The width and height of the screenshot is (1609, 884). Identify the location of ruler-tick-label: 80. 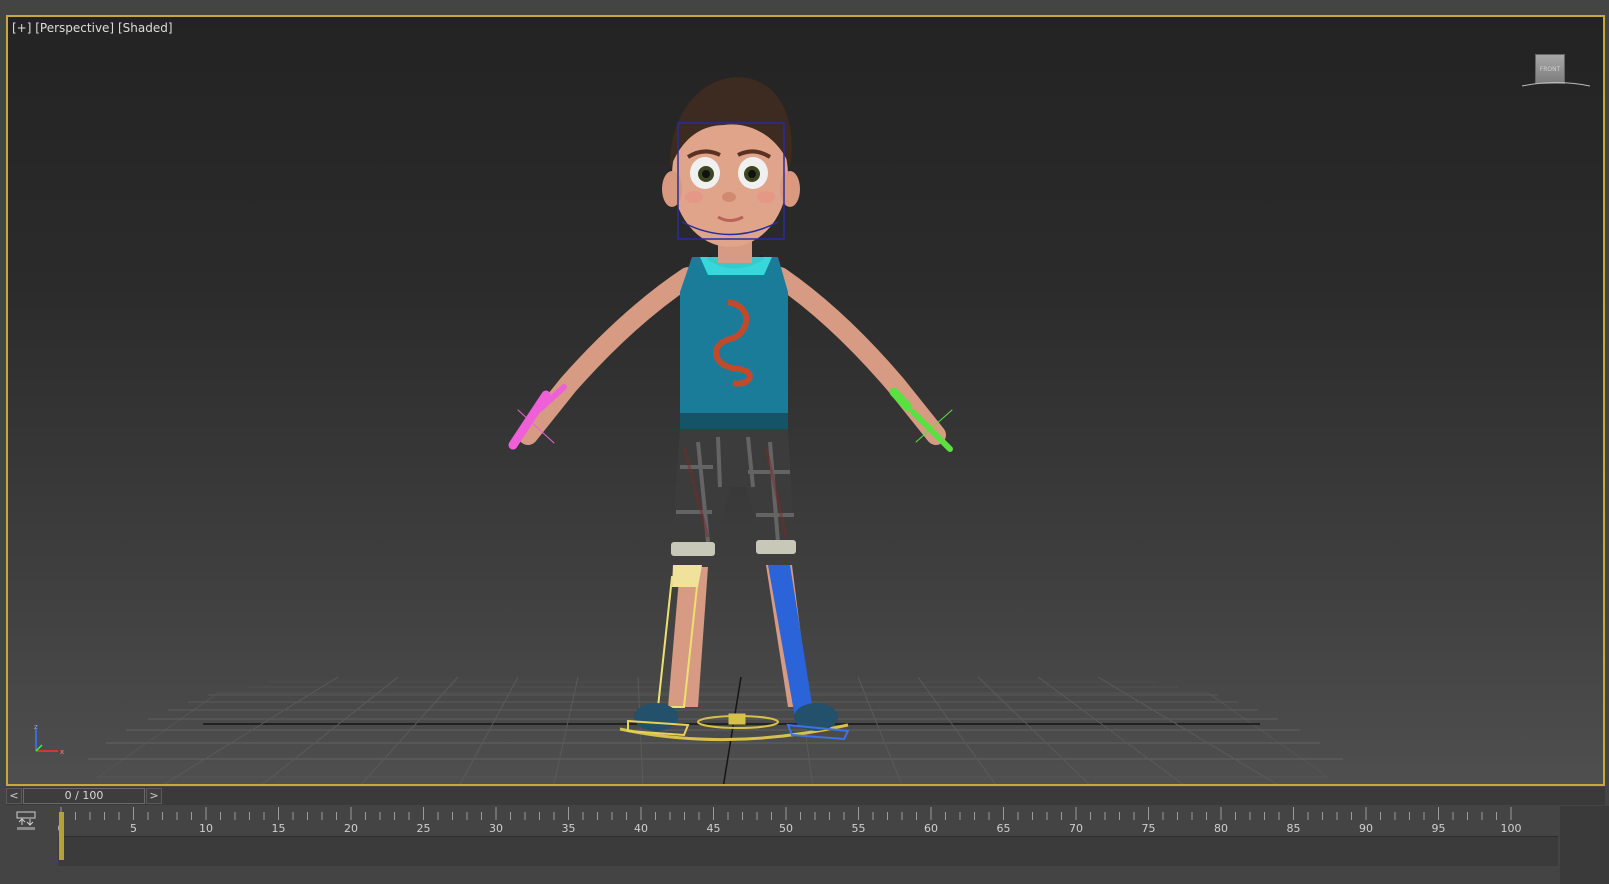
(1221, 828).